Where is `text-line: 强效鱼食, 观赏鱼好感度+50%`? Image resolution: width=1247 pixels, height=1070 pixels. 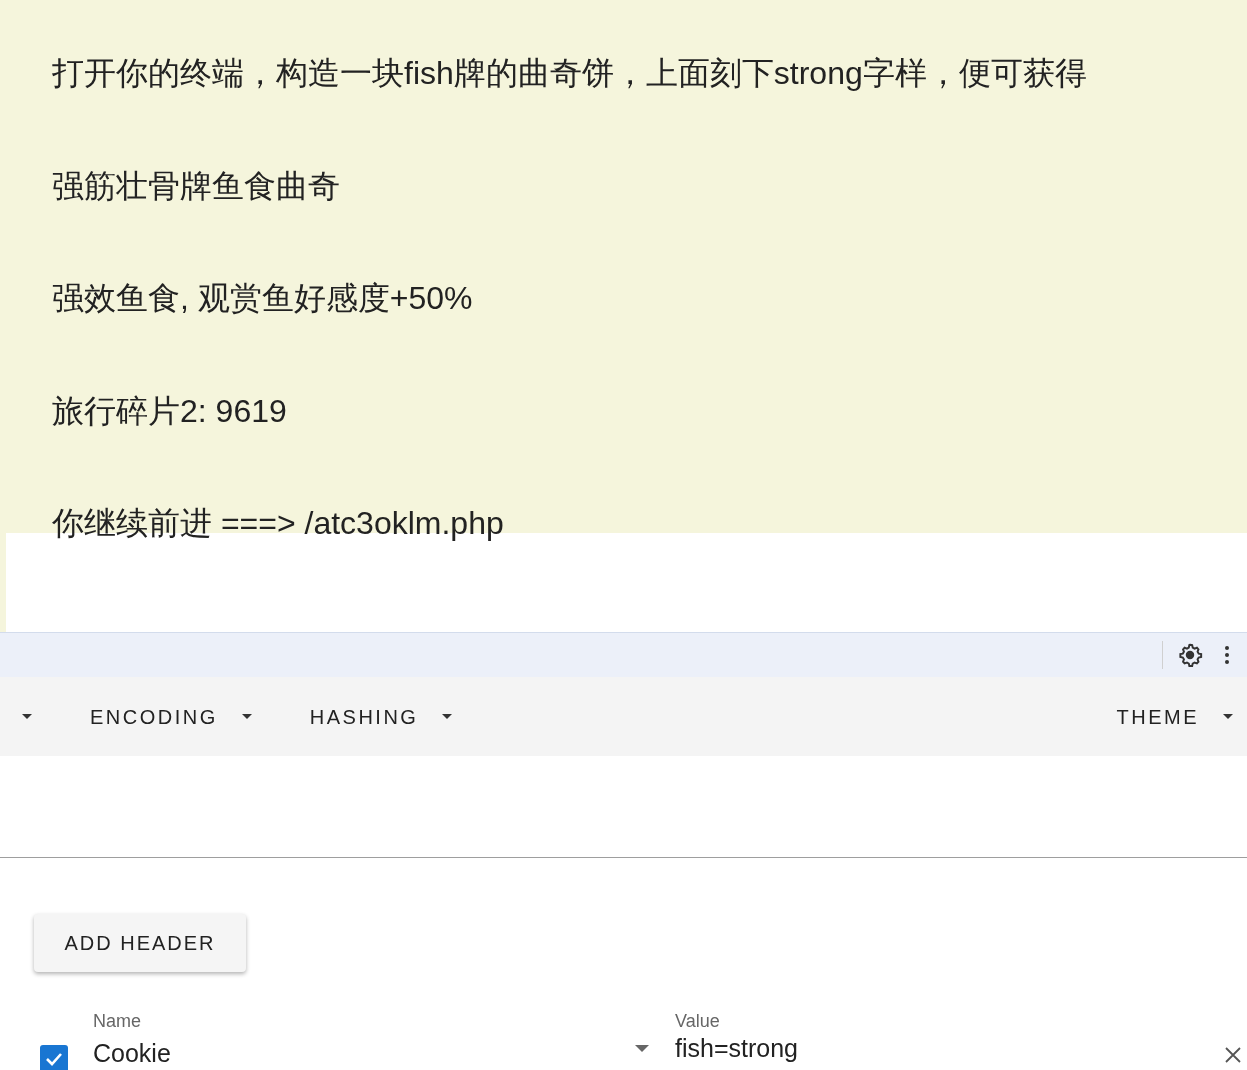 text-line: 强效鱼食, 观赏鱼好感度+50% is located at coordinates (262, 298).